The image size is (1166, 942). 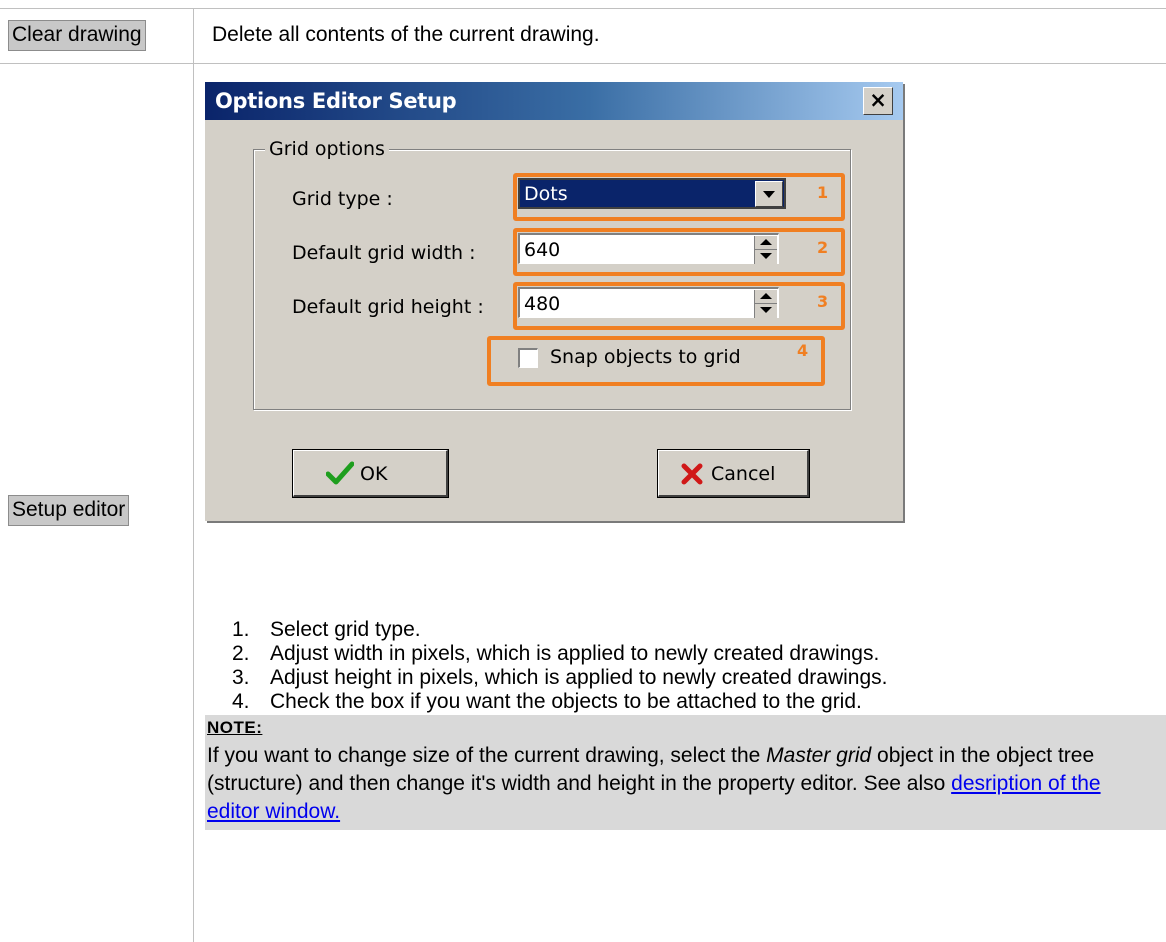 What do you see at coordinates (645, 357) in the screenshot?
I see `snap-label: Snap objects to grid` at bounding box center [645, 357].